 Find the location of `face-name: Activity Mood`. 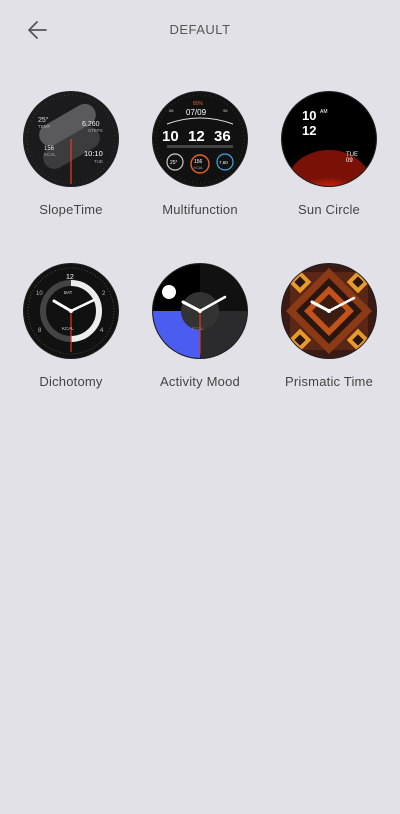

face-name: Activity Mood is located at coordinates (200, 381).